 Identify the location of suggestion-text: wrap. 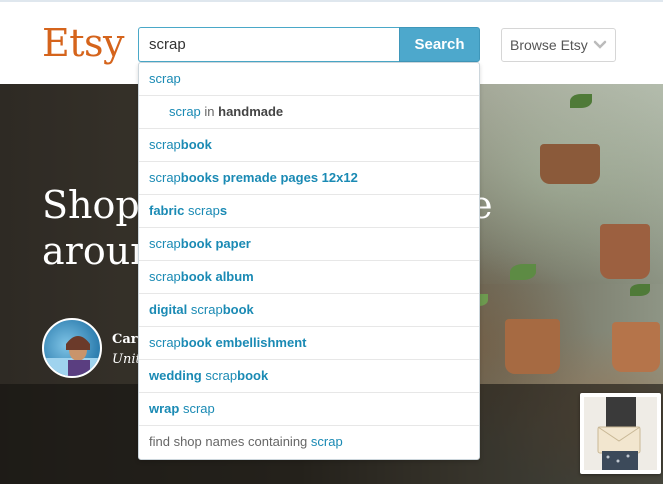
(166, 408).